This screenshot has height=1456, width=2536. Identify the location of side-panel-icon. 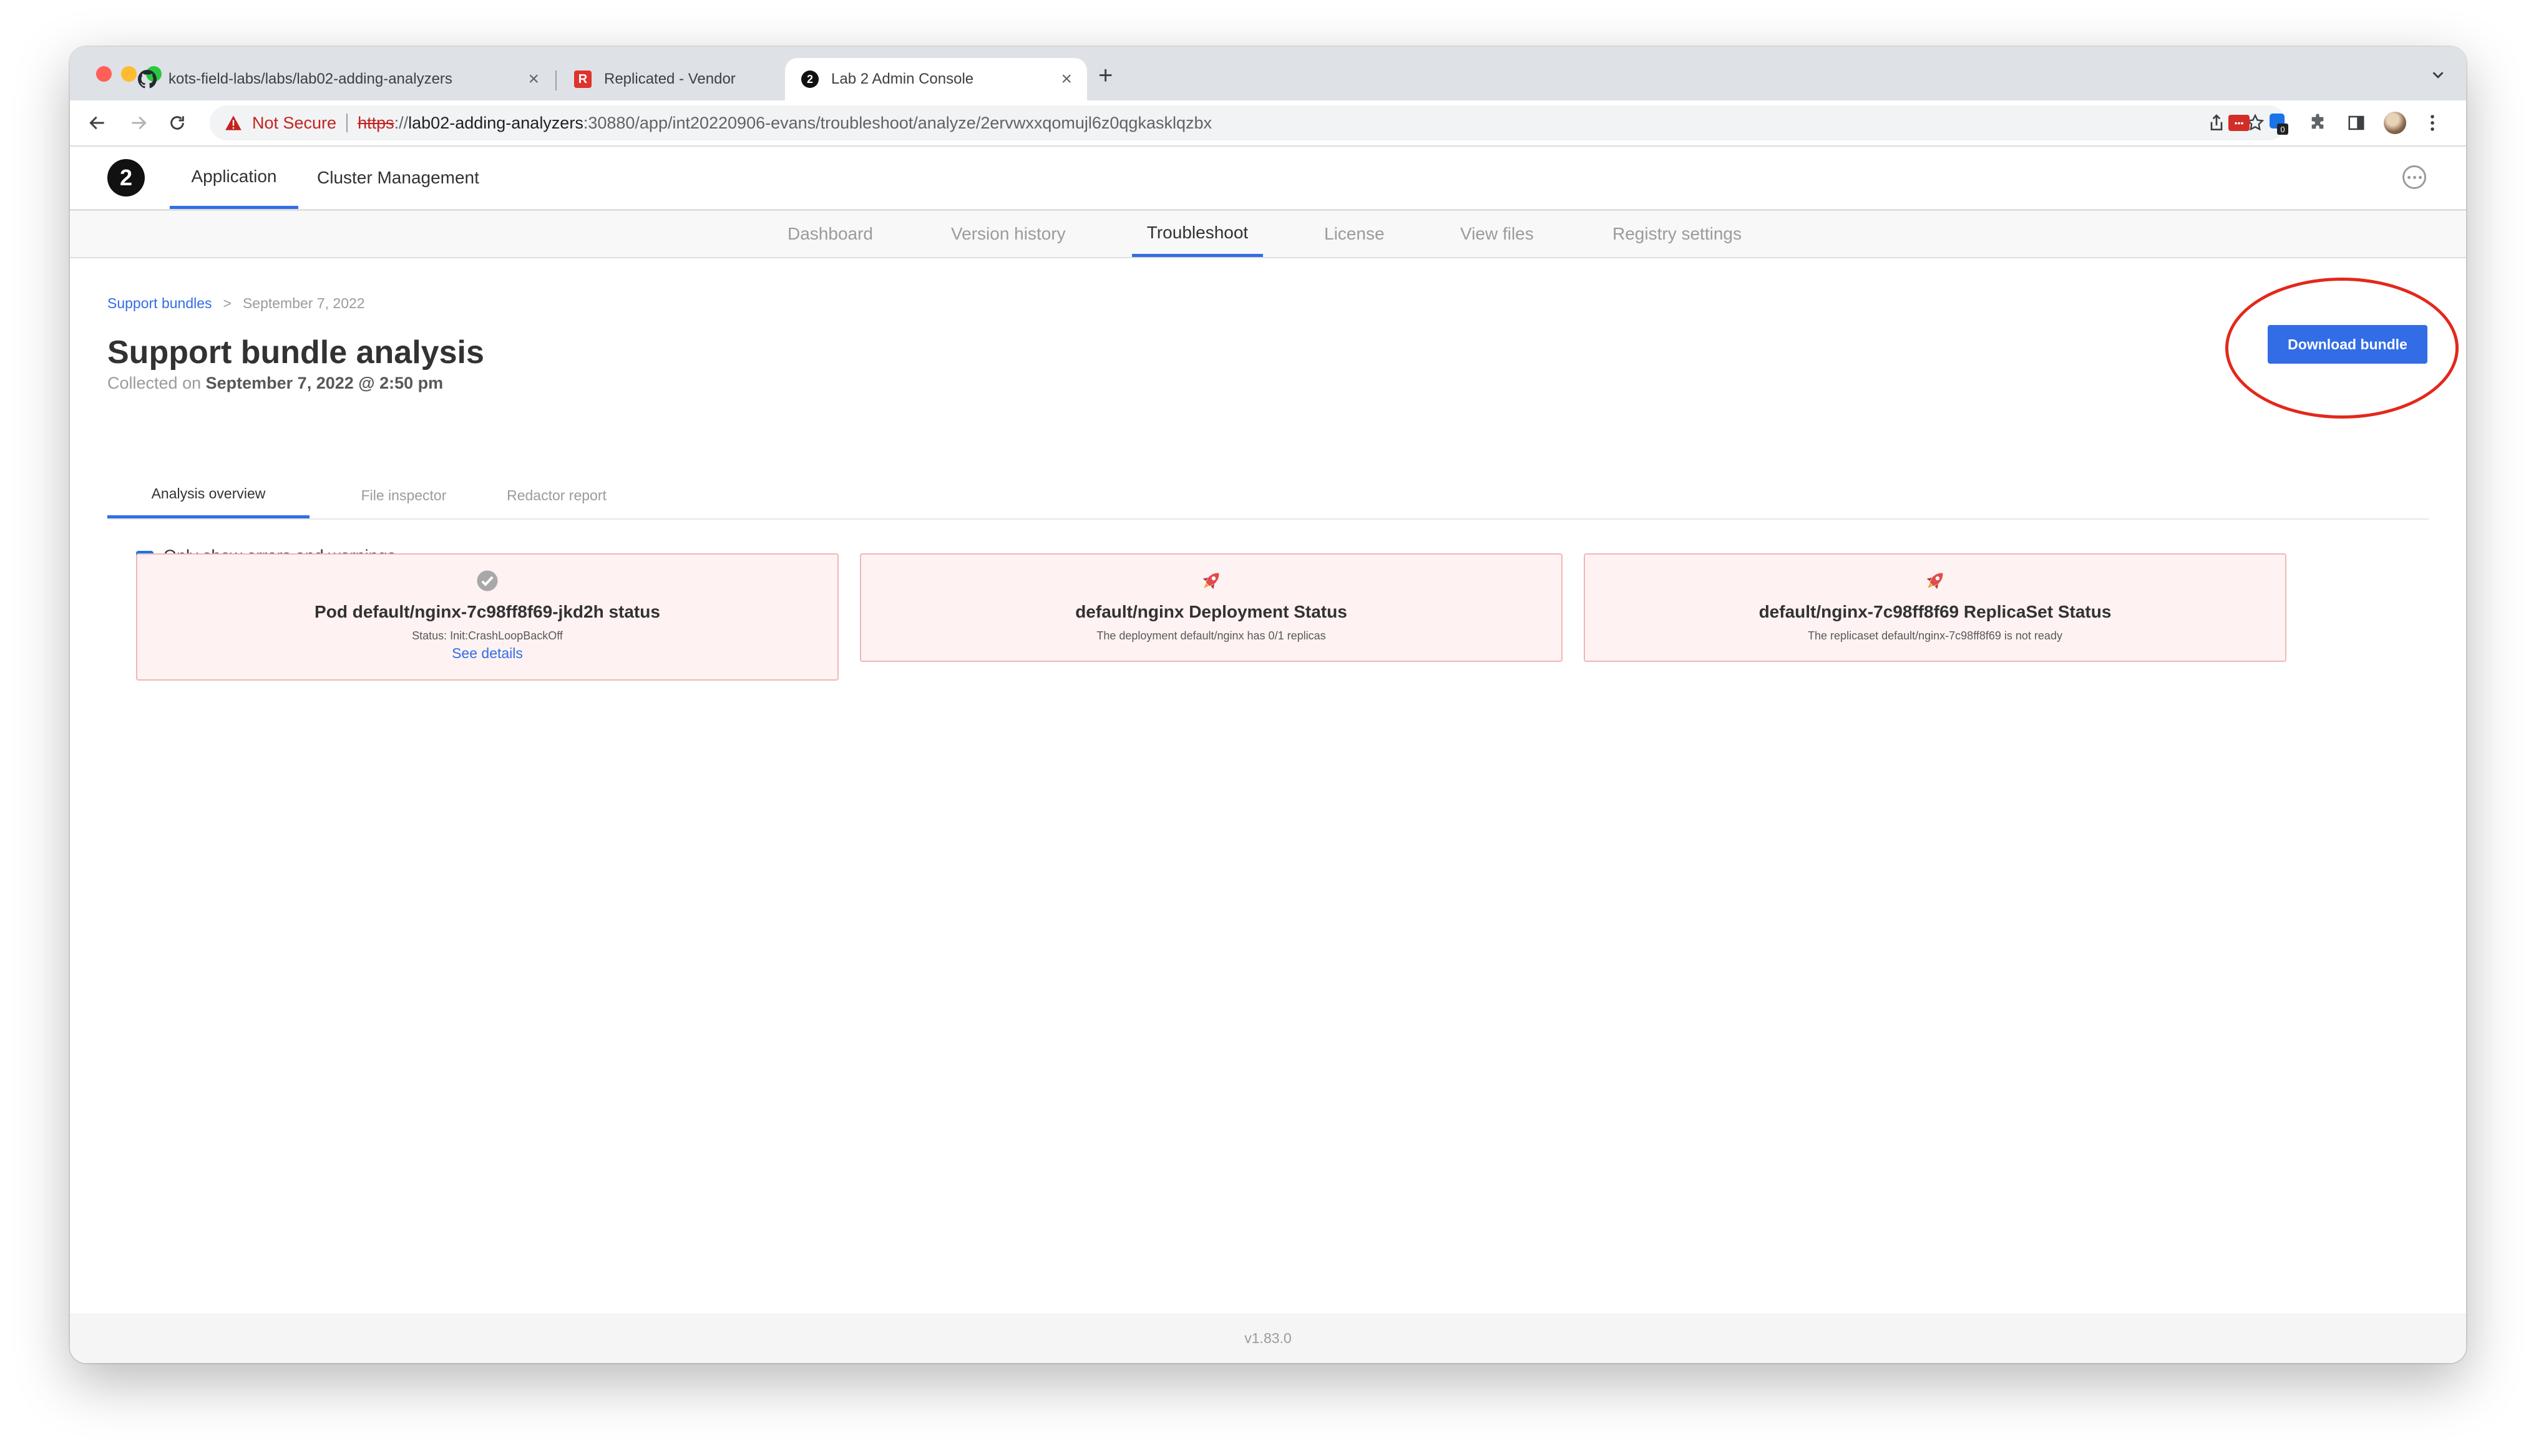
(2356, 123).